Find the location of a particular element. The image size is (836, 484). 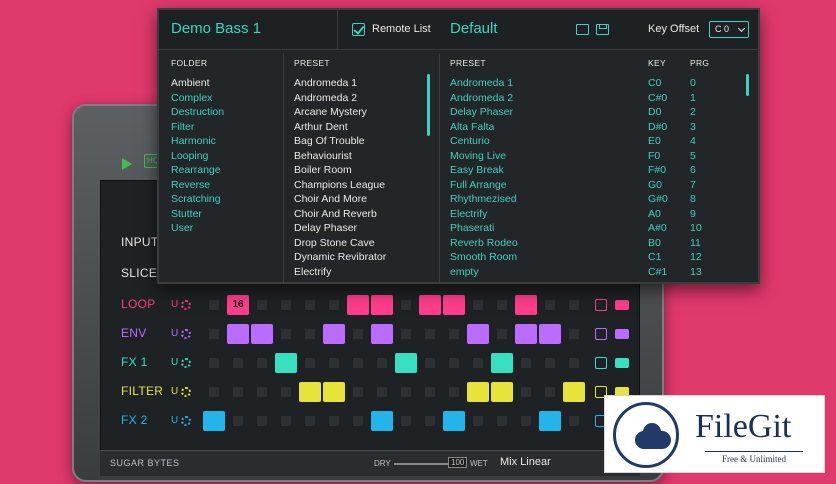

remote-key-item: F#0 is located at coordinates (658, 170).